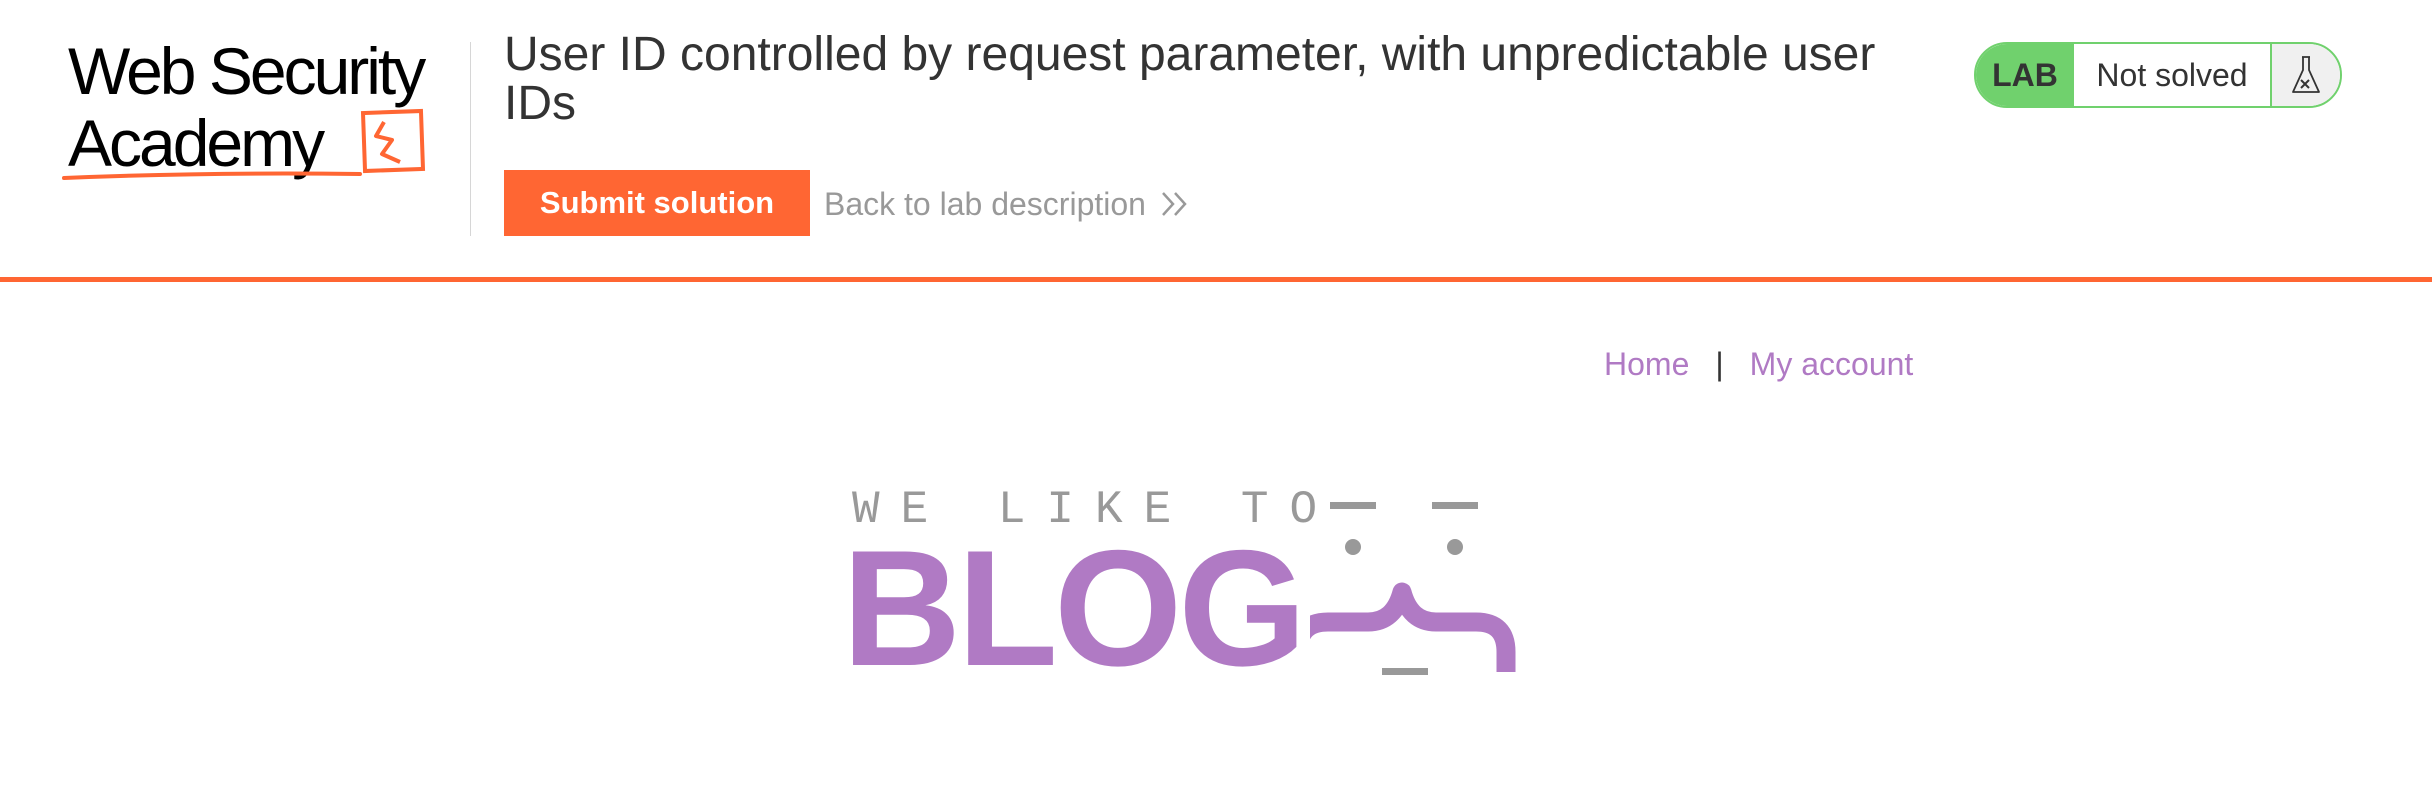  I want to click on back-to-lab-description-link: Back to lab description, so click(1007, 204).